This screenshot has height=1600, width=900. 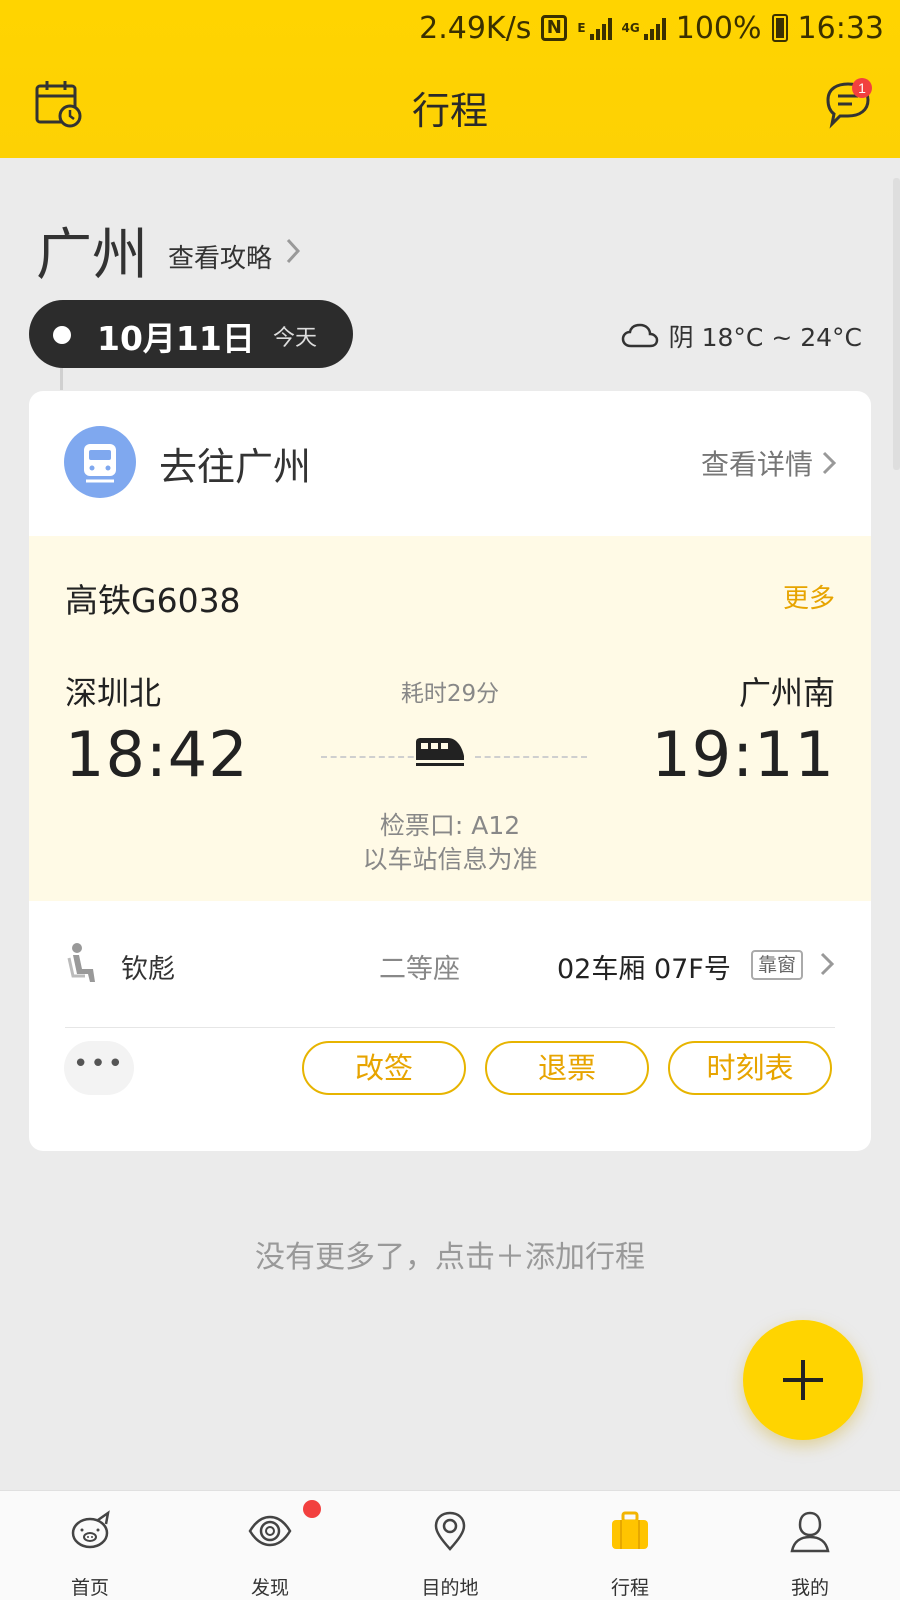 What do you see at coordinates (567, 1068) in the screenshot?
I see `refund-button: 退票` at bounding box center [567, 1068].